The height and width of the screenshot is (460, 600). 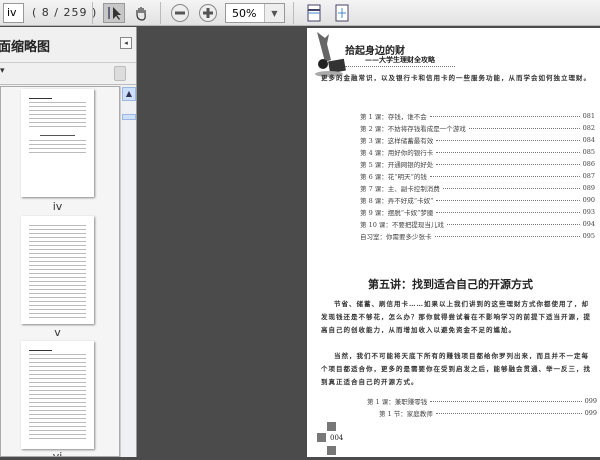 I want to click on toc-page: 086, so click(x=588, y=164).